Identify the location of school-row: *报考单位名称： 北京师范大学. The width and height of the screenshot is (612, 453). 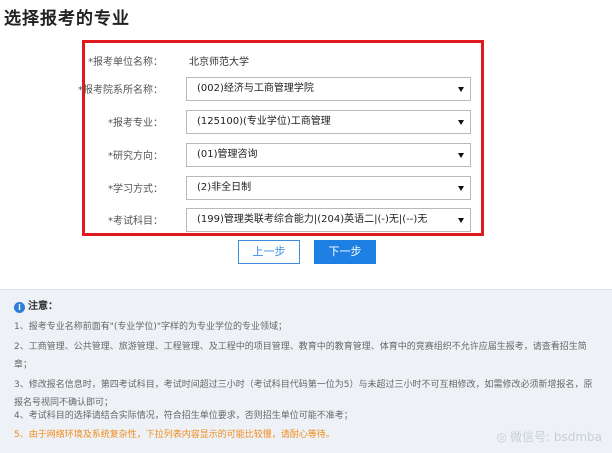
(283, 61).